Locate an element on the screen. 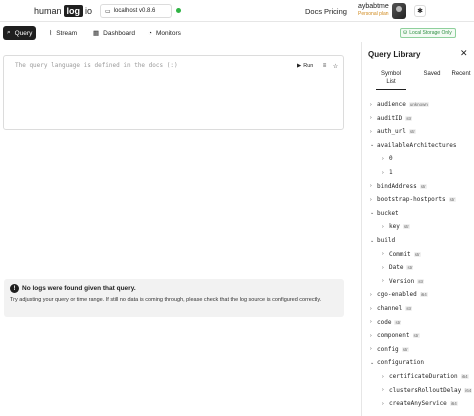 The height and width of the screenshot is (416, 474). symbol-item: ⌄ build is located at coordinates (382, 240).